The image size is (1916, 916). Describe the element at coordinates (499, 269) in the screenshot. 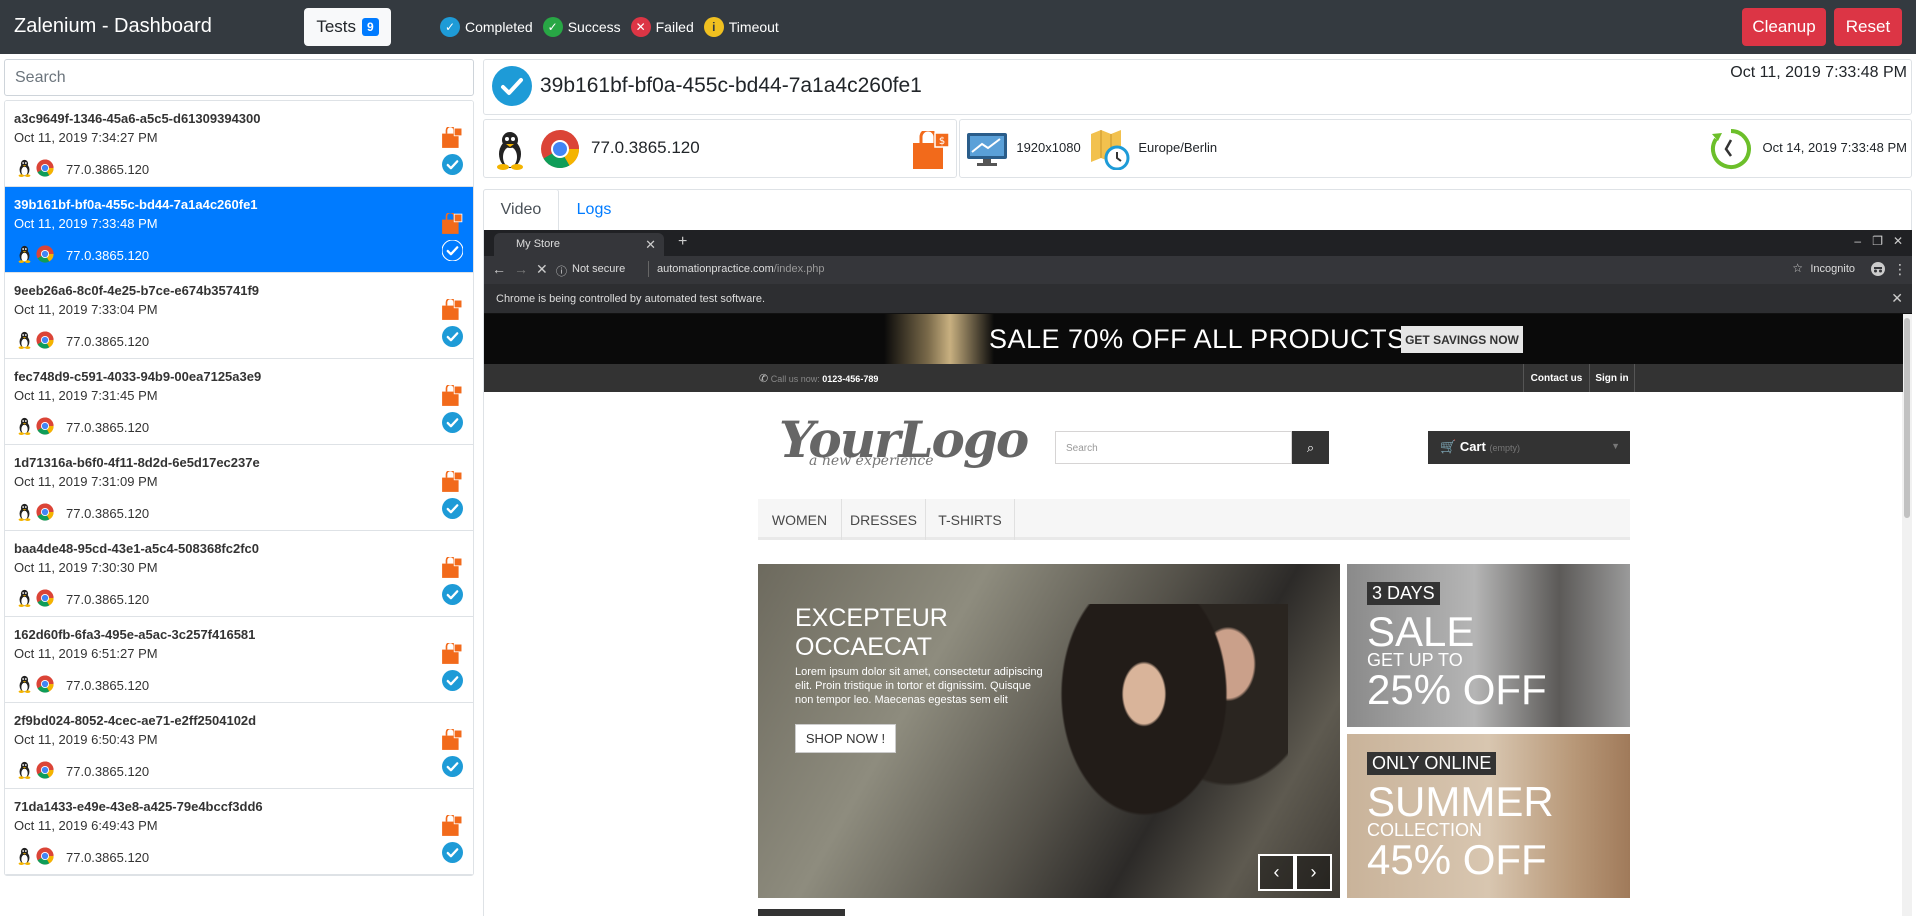

I see `back-arrow-icon: ←` at that location.